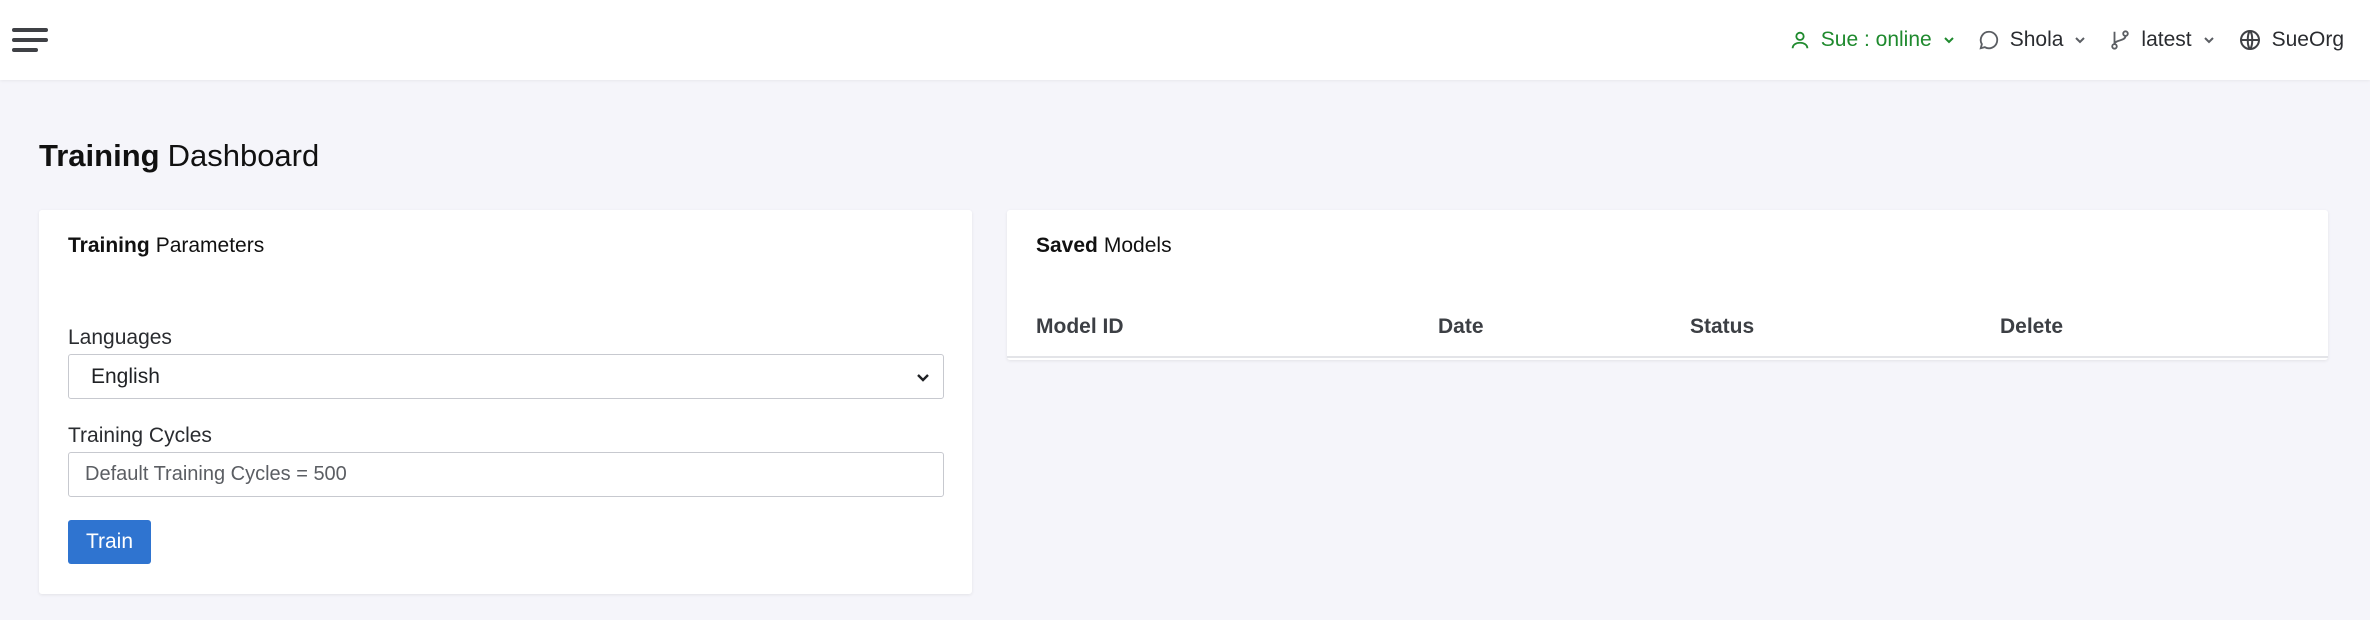 The height and width of the screenshot is (620, 2370). Describe the element at coordinates (1067, 245) in the screenshot. I see `card-title-bold: Saved` at that location.